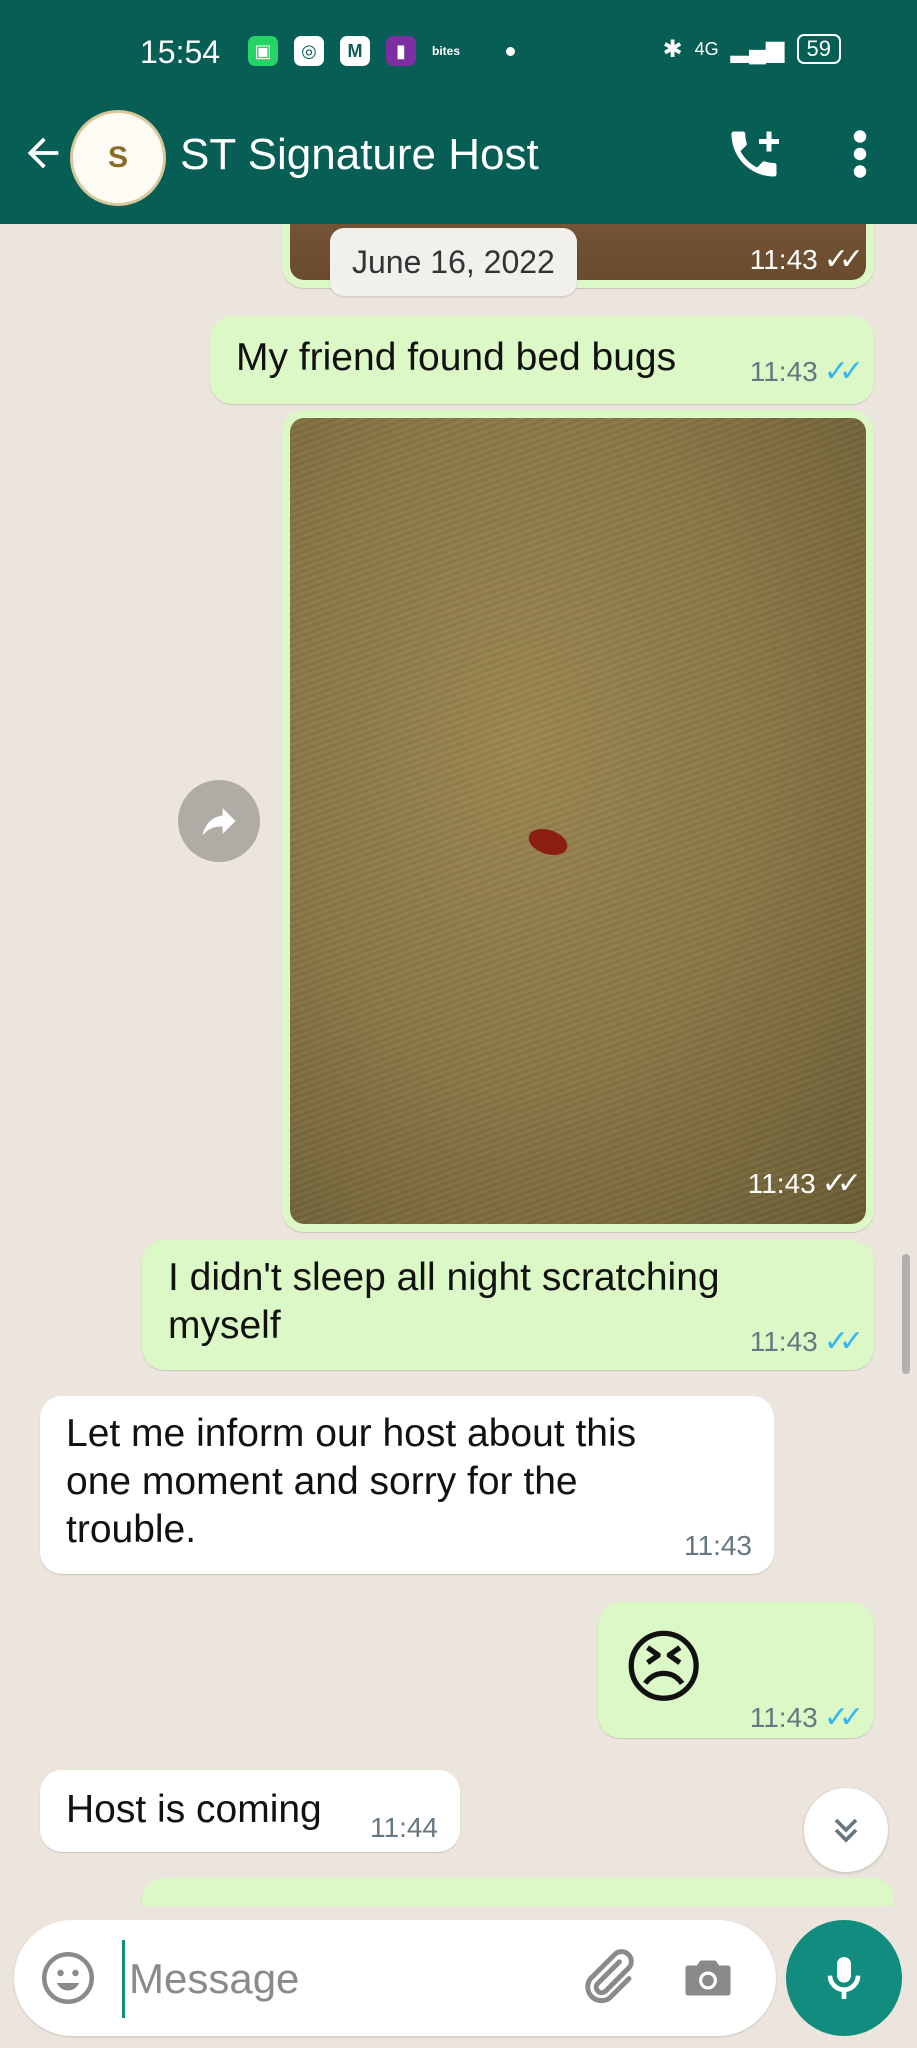 This screenshot has width=917, height=2048. Describe the element at coordinates (906, 1314) in the screenshot. I see `scrollbar-thumb` at that location.